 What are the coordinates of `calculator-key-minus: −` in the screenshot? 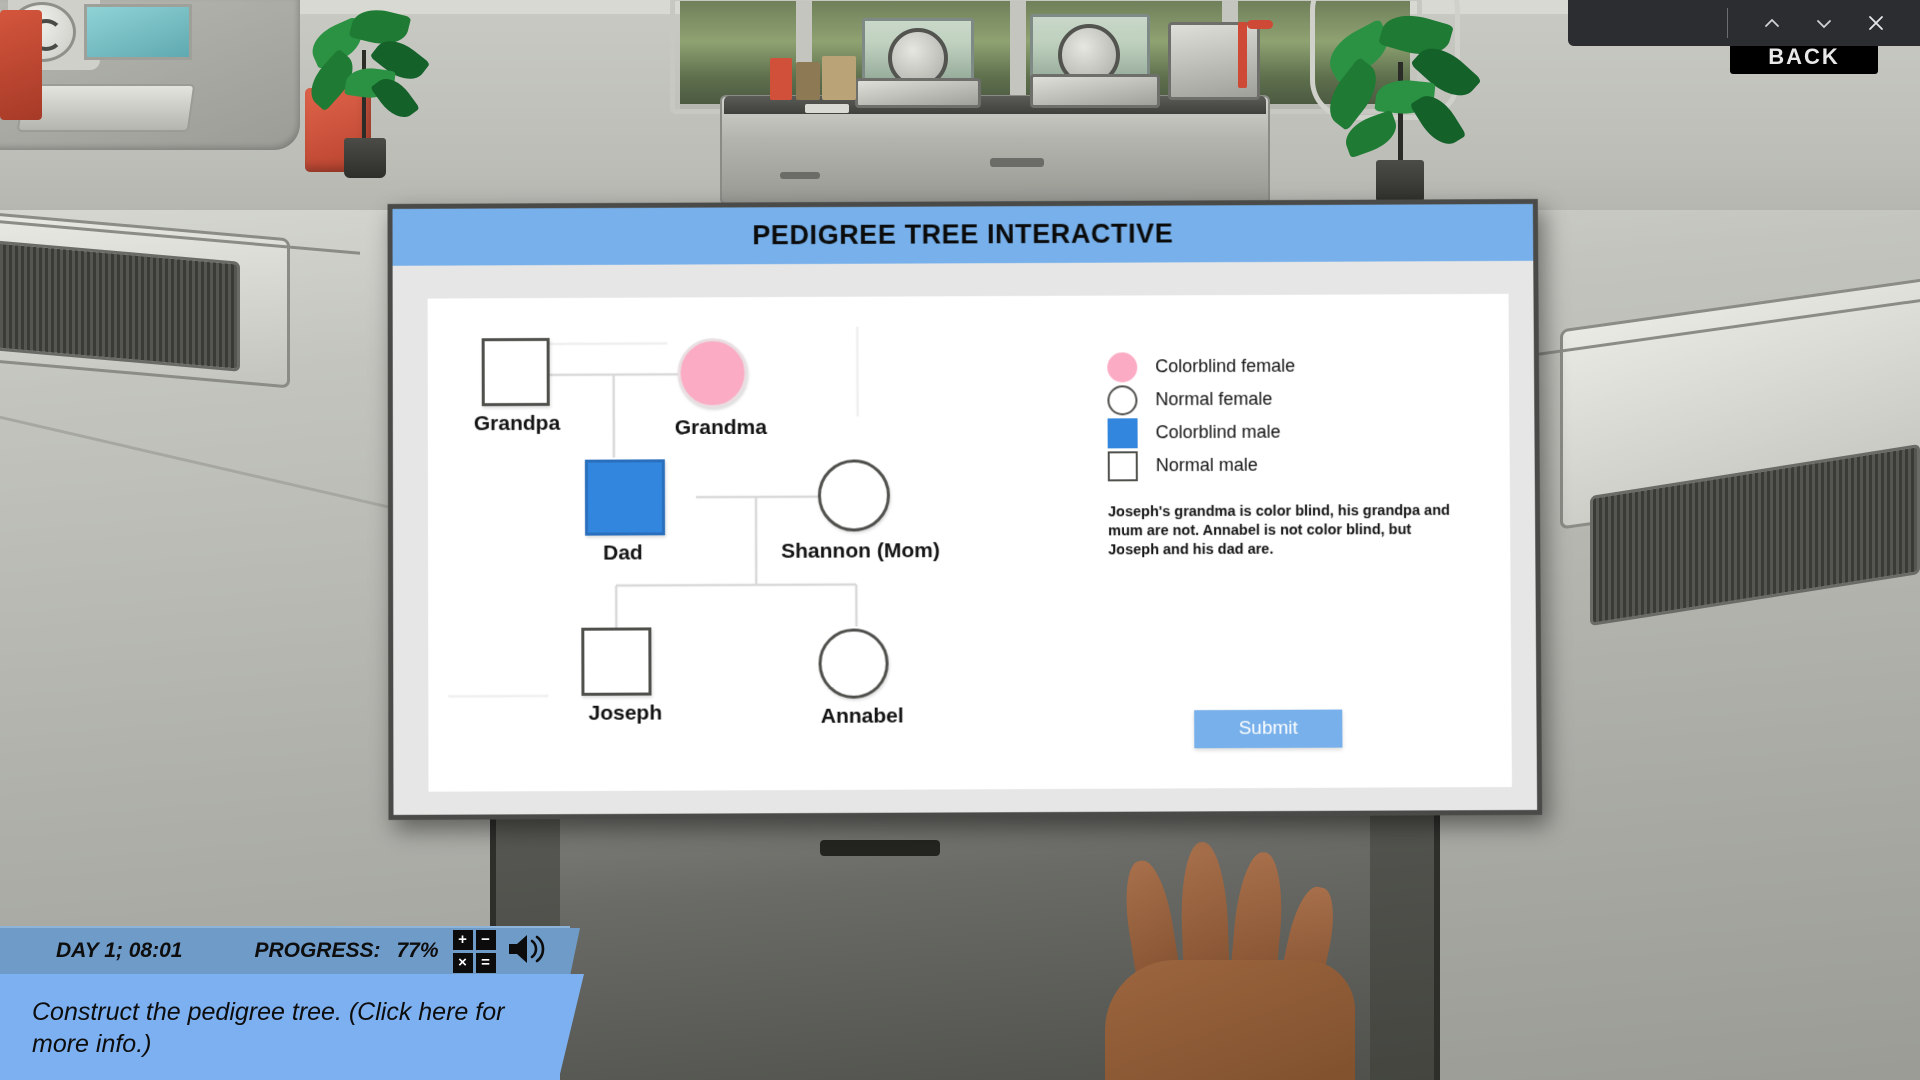 It's located at (485, 939).